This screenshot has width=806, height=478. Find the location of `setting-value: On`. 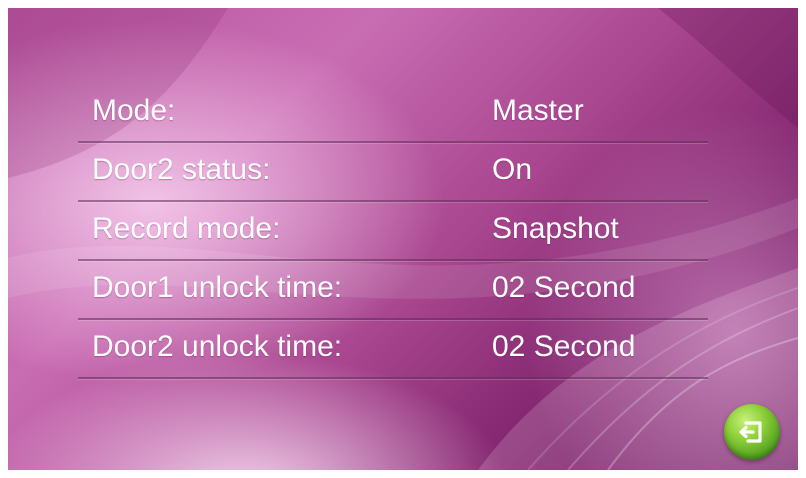

setting-value: On is located at coordinates (512, 170).